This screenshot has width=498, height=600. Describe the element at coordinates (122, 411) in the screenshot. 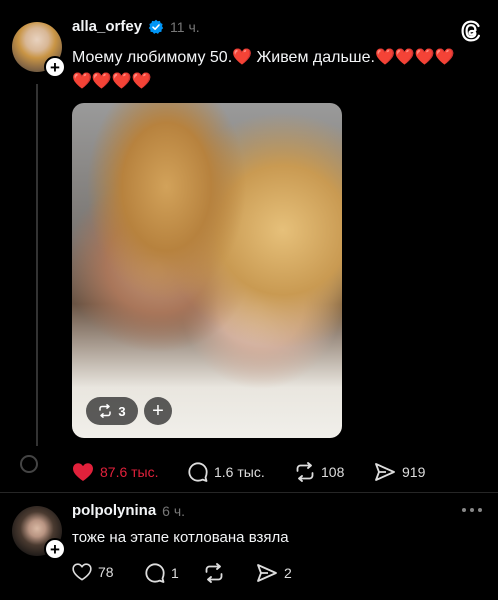

I see `photo-repost-count: 3` at that location.